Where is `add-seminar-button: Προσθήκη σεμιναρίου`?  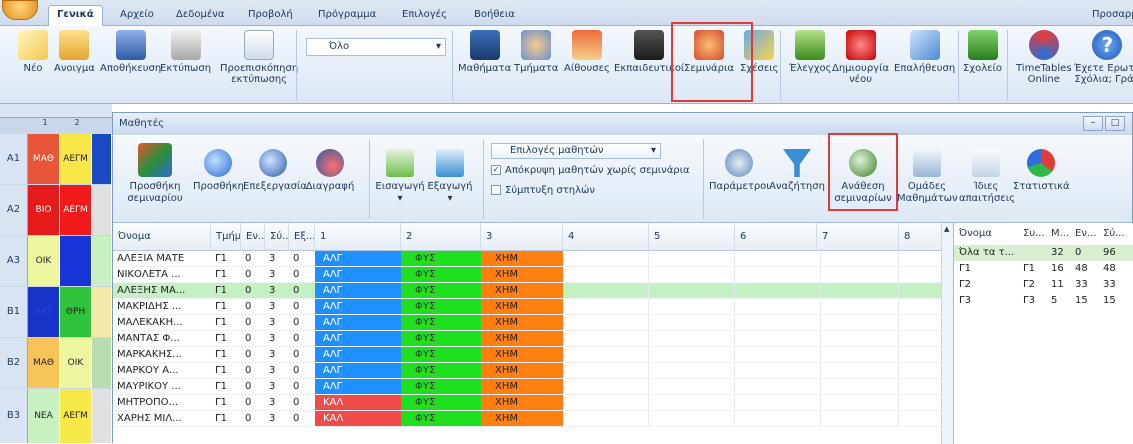 add-seminar-button: Προσθήκη σεμιναρίου is located at coordinates (155, 174).